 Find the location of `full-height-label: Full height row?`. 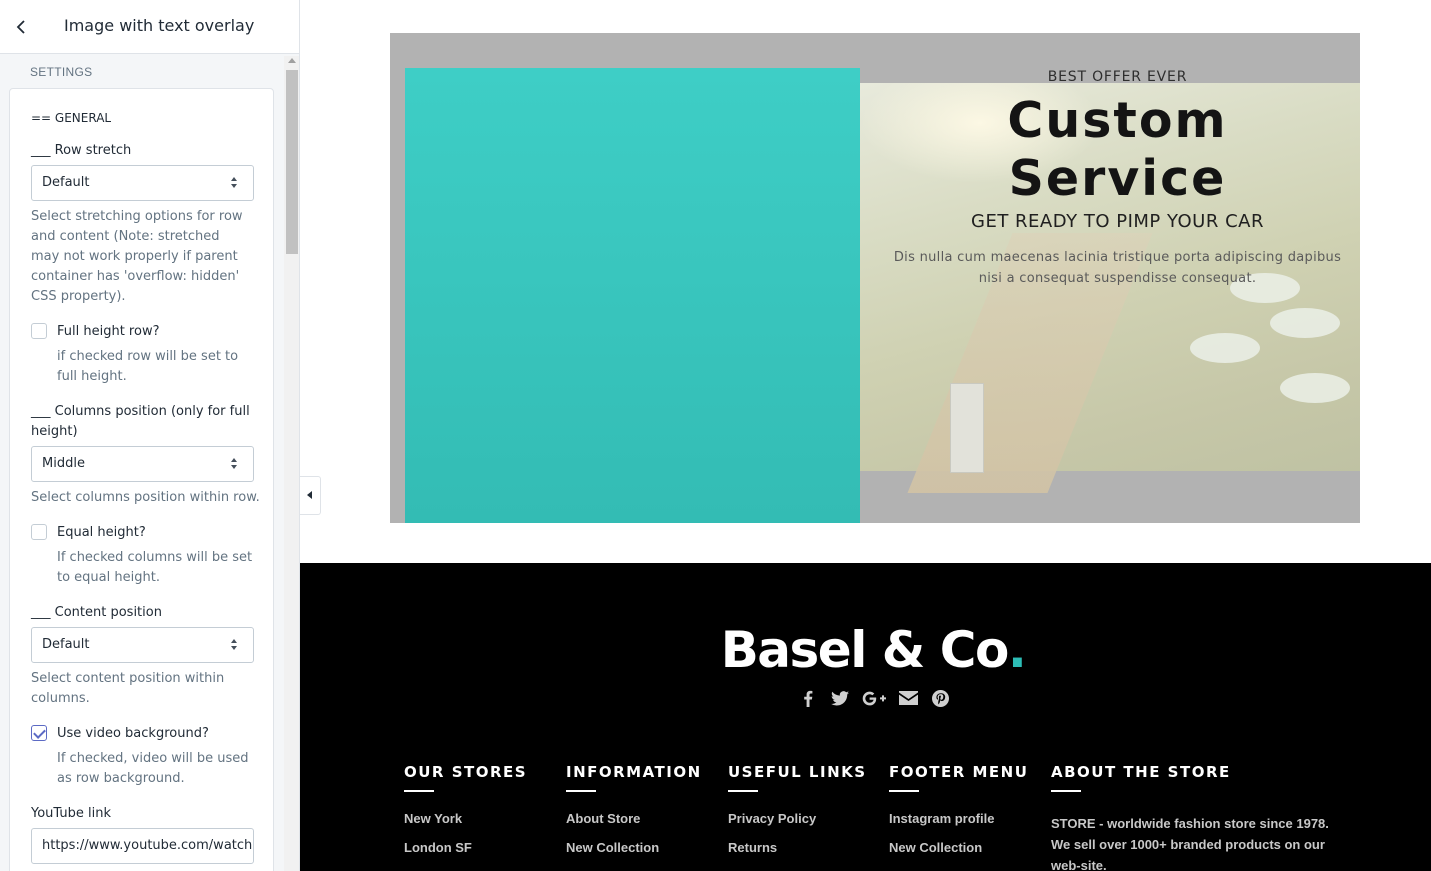

full-height-label: Full height row? is located at coordinates (108, 331).